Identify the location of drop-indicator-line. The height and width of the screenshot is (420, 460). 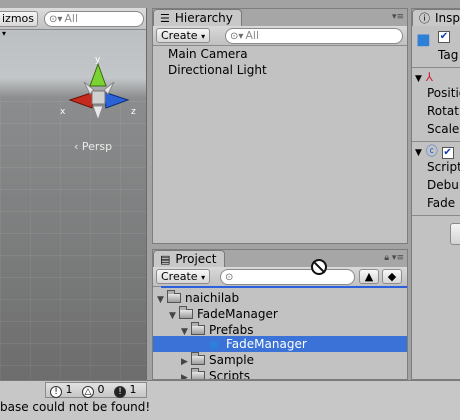
(284, 287).